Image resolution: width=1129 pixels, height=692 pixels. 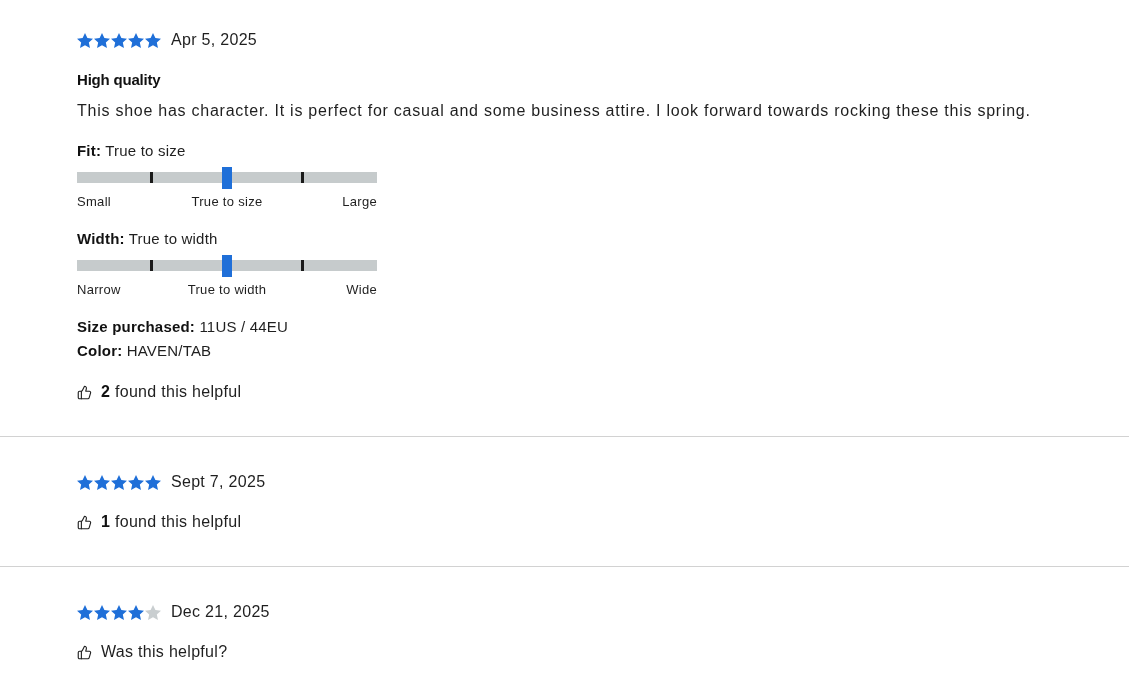 What do you see at coordinates (159, 392) in the screenshot?
I see `helpful-button: 2 found this helpful` at bounding box center [159, 392].